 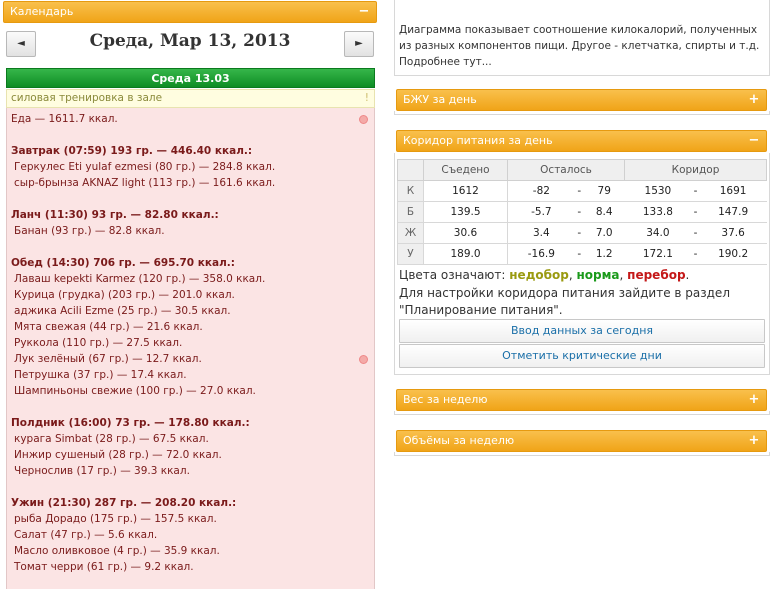 I want to click on day-note-text: силовая тренировка в зале, so click(x=87, y=98).